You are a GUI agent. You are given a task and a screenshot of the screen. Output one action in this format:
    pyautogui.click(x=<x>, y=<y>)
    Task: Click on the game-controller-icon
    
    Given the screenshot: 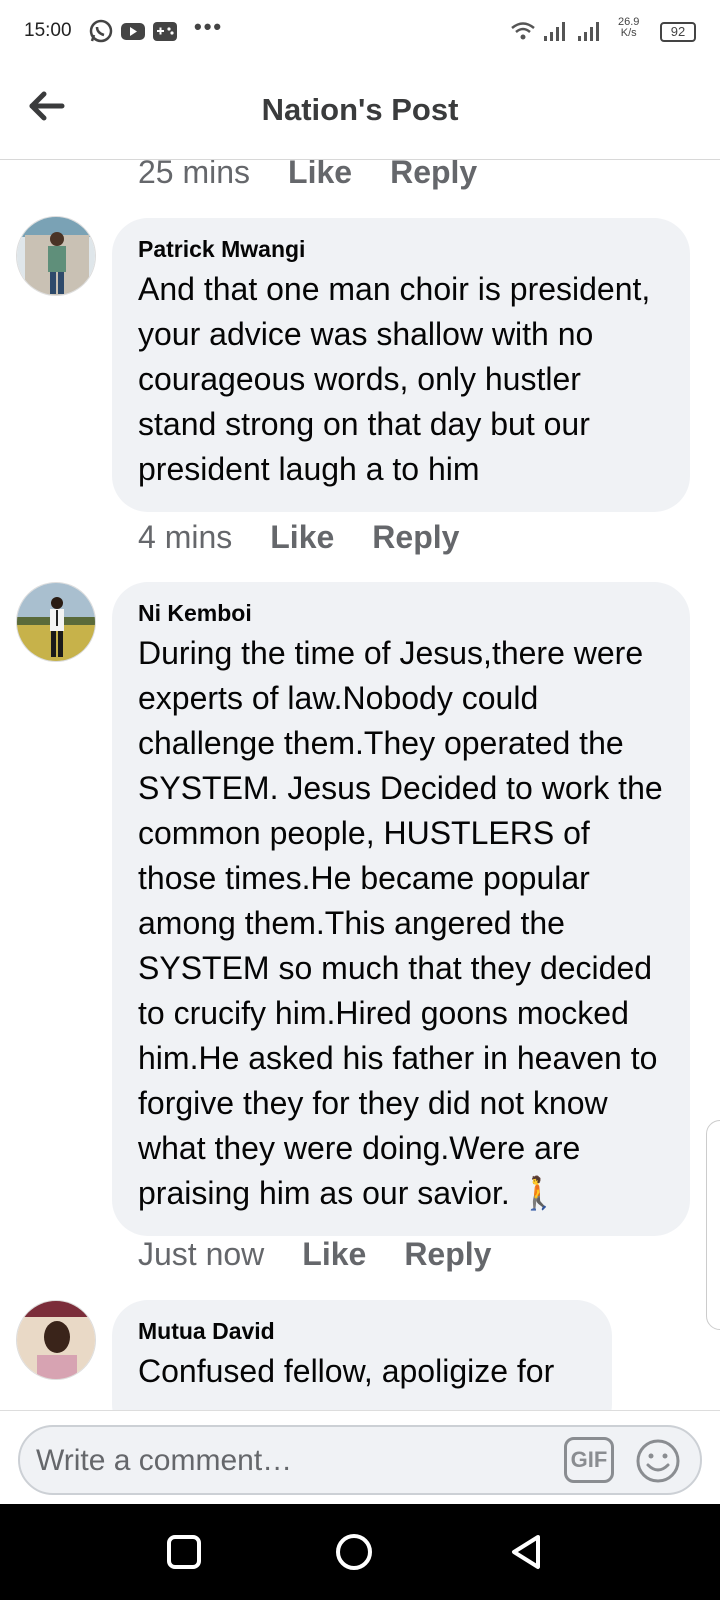 What is the action you would take?
    pyautogui.click(x=165, y=31)
    